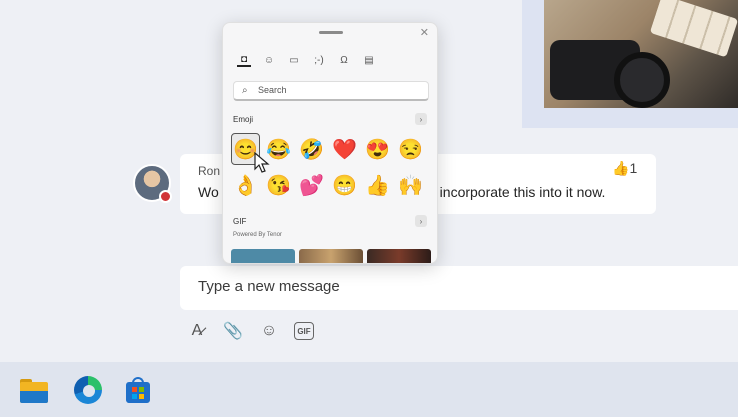  Describe the element at coordinates (165, 196) in the screenshot. I see `presence-busy-icon` at that location.